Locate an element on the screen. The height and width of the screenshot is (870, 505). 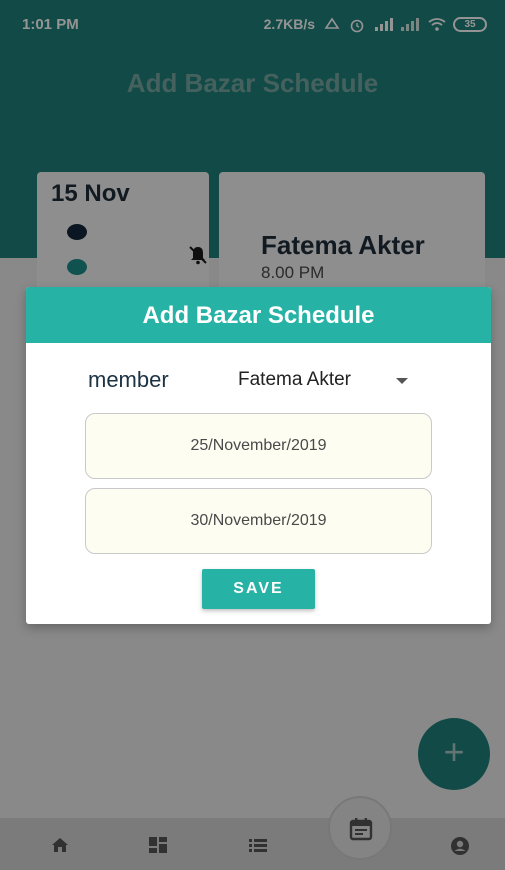
member-selected-value: Fatema Akter is located at coordinates (294, 379).